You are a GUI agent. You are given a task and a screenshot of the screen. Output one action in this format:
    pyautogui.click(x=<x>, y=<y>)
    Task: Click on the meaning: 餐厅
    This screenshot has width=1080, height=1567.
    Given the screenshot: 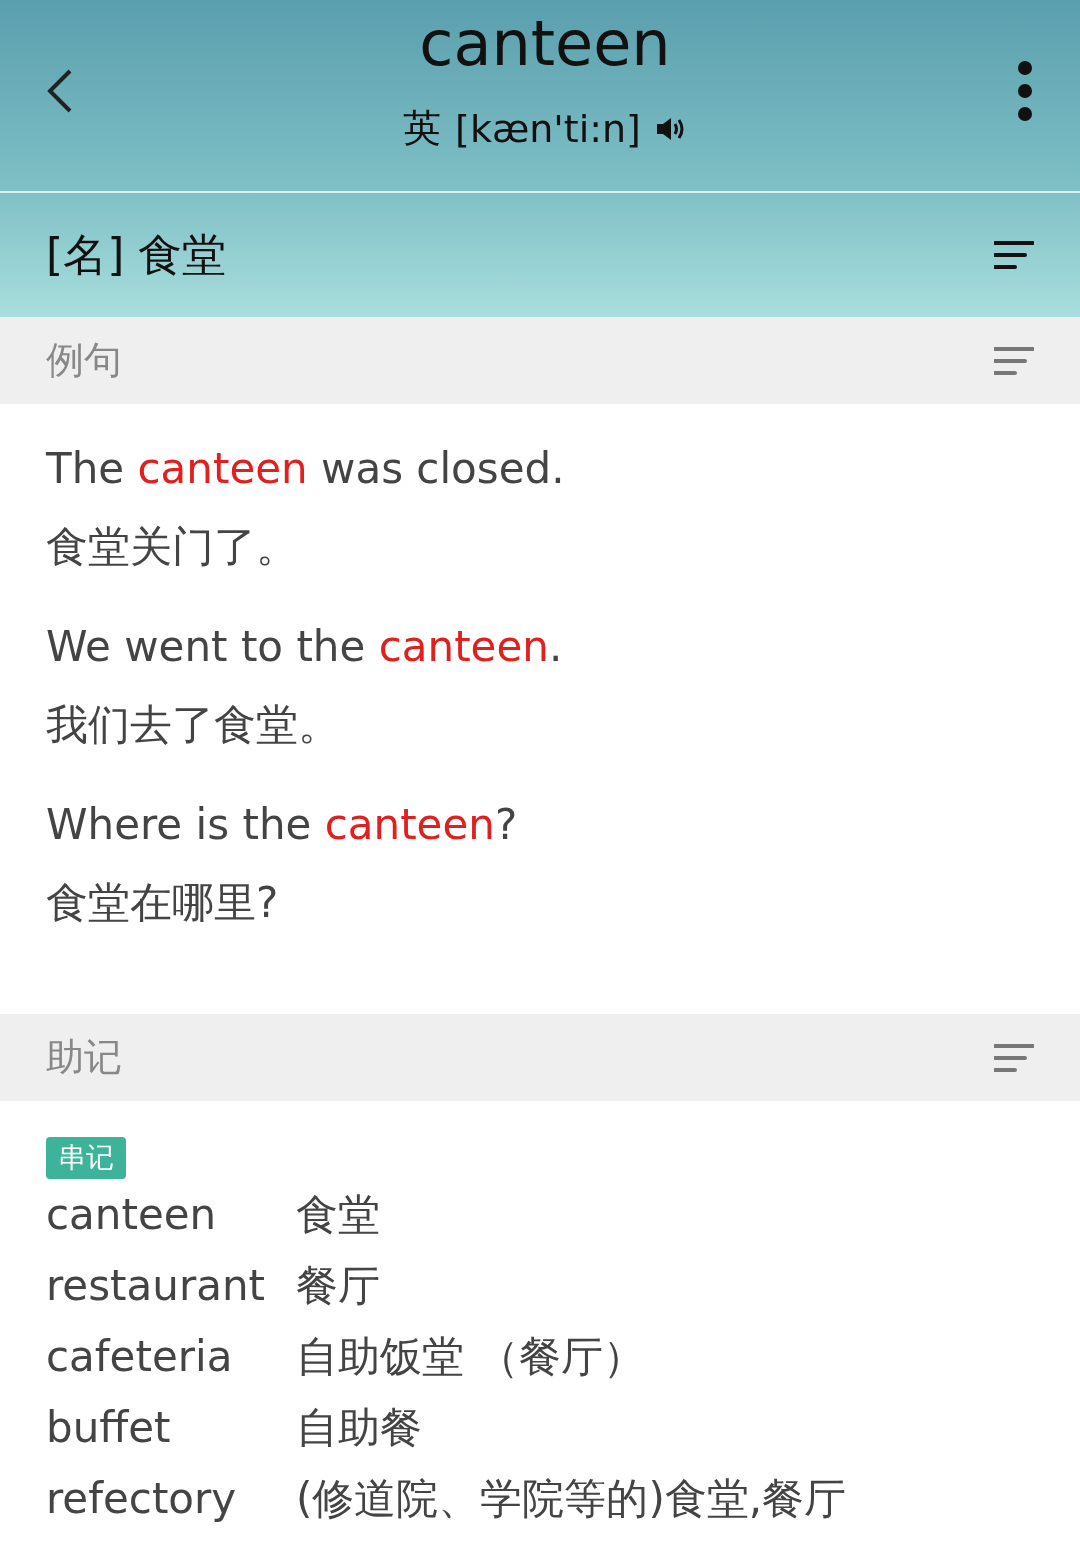 What is the action you would take?
    pyautogui.click(x=338, y=1286)
    